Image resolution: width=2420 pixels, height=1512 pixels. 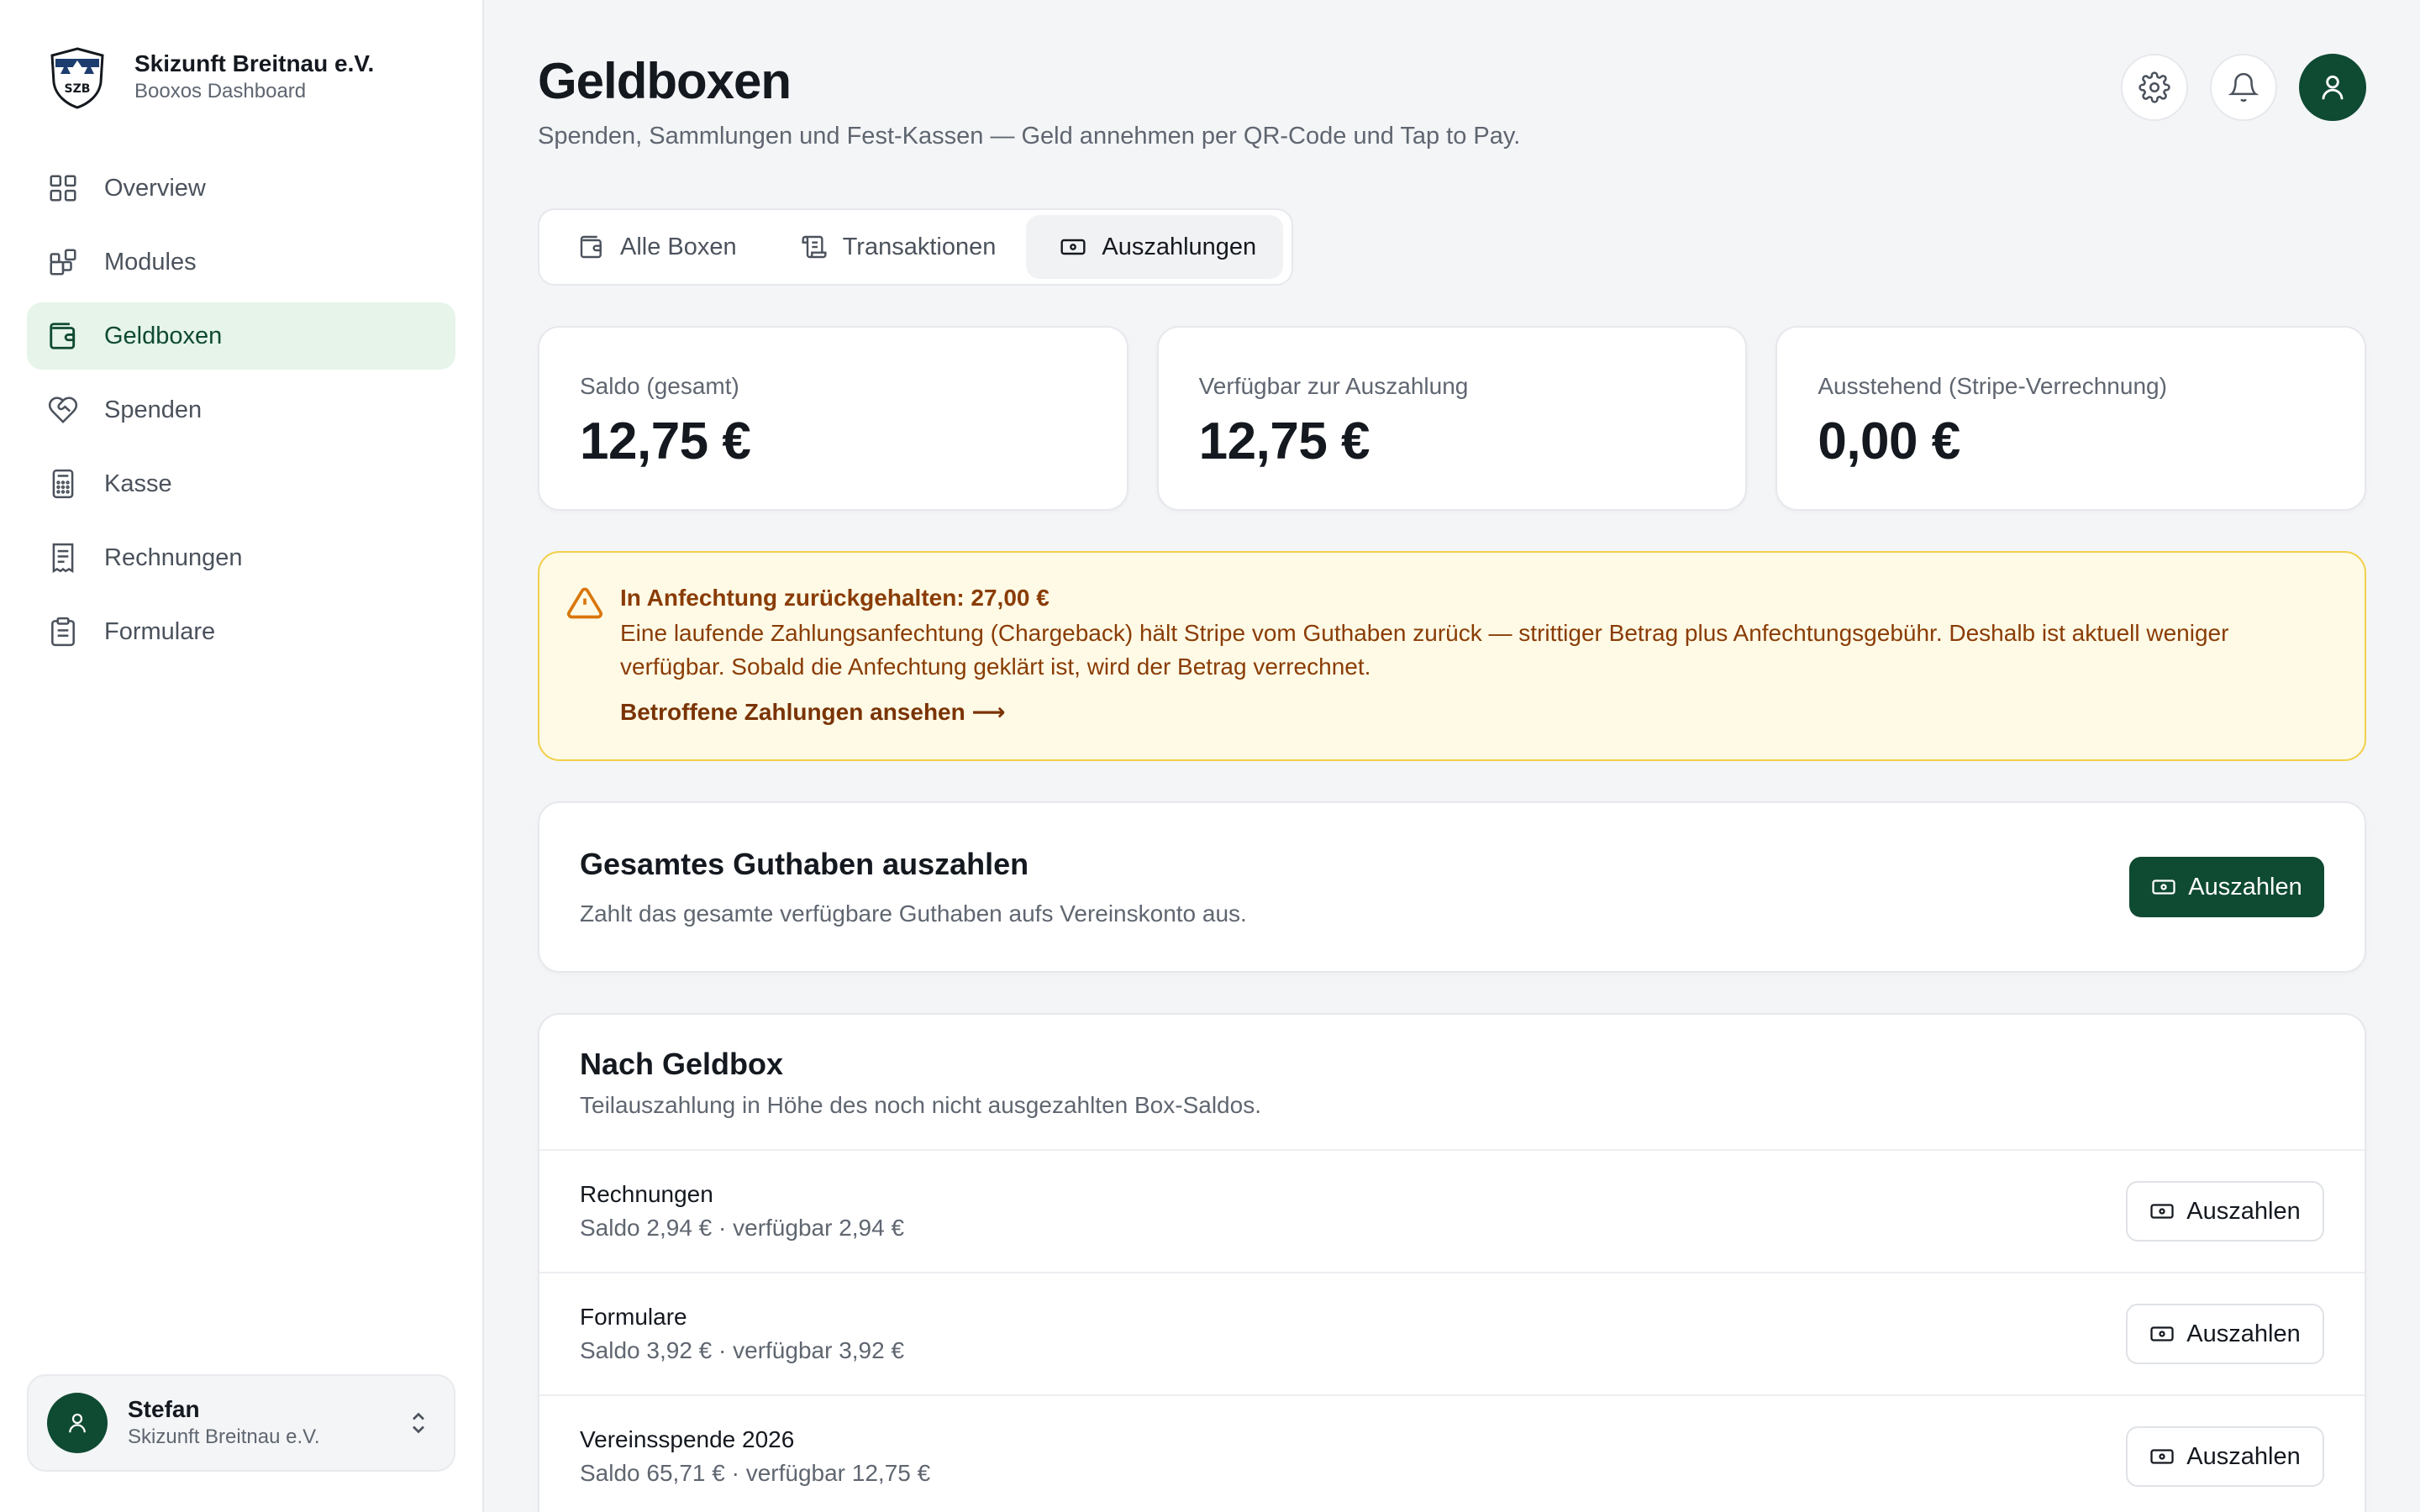 I want to click on sidebar-item-formulare: Formulare, so click(x=241, y=631).